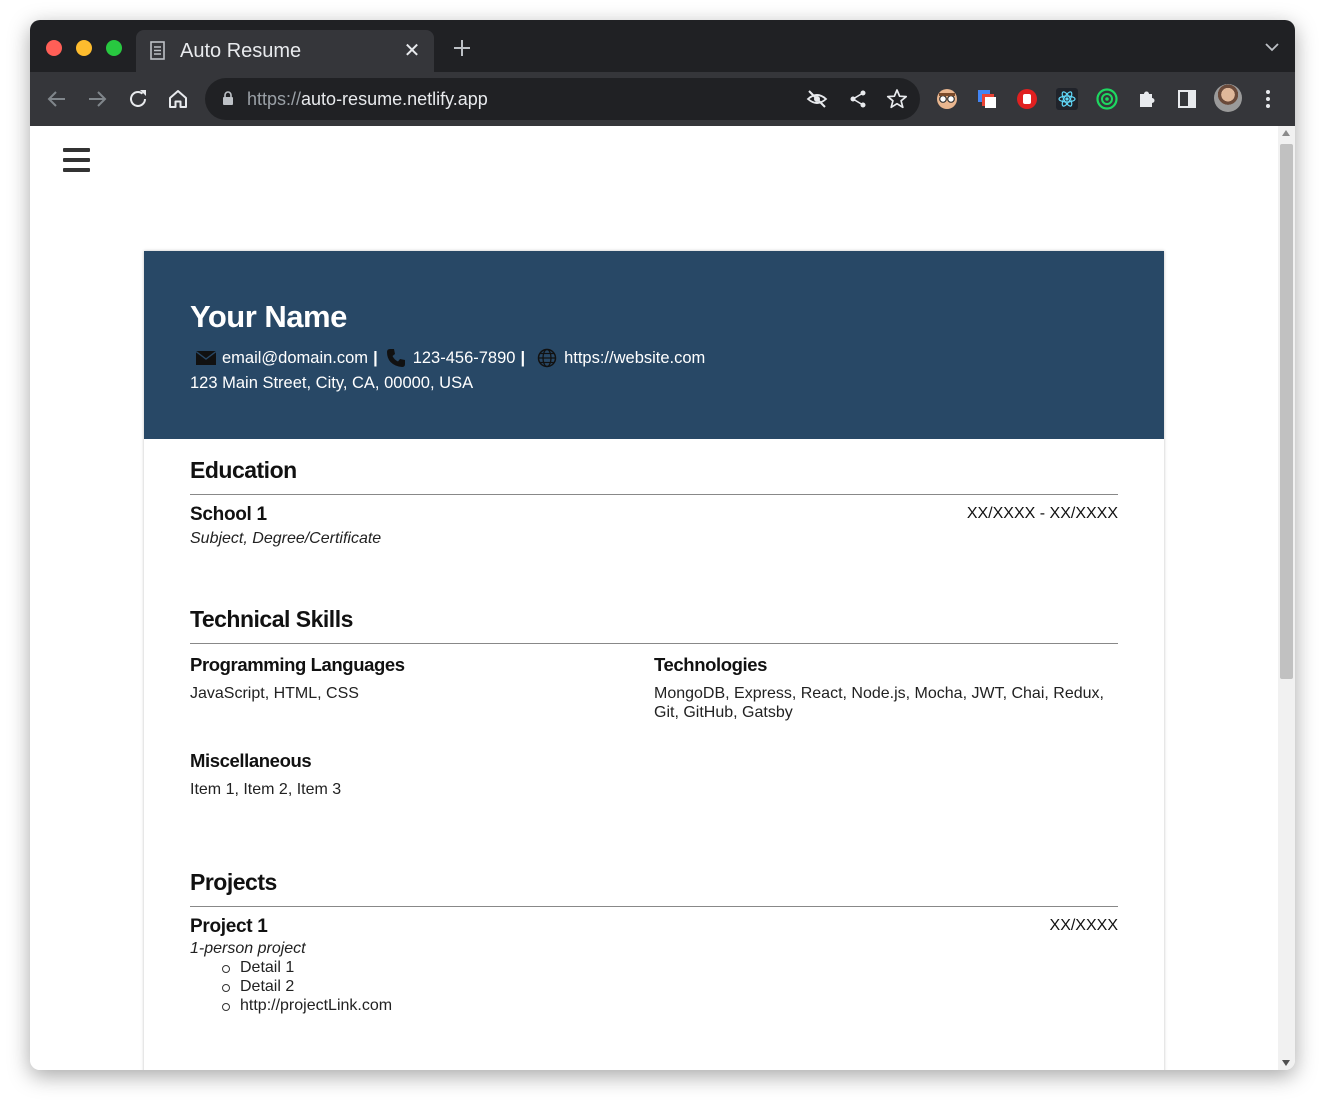 The height and width of the screenshot is (1110, 1328). Describe the element at coordinates (1027, 99) in the screenshot. I see `stop-hand-extension-icon` at that location.